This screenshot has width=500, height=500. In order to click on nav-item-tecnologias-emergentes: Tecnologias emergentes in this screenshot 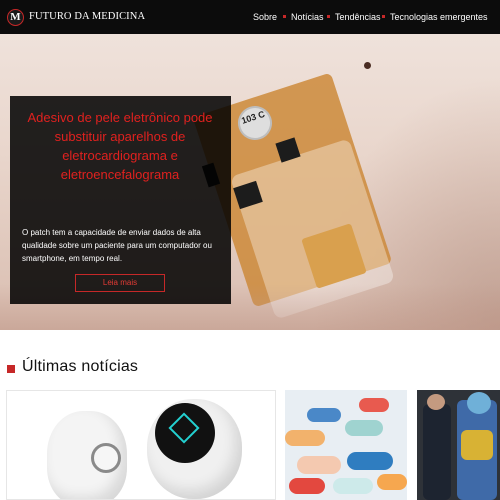, I will do `click(439, 17)`.